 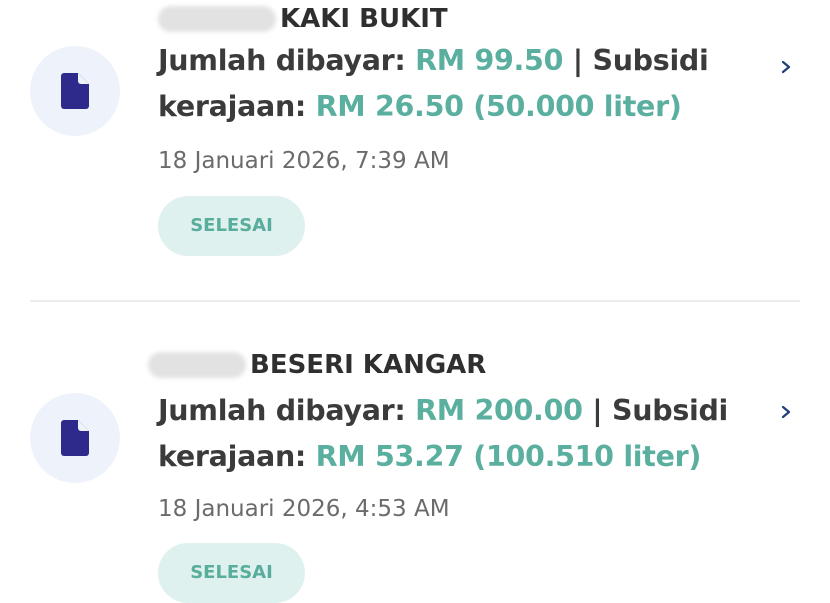 I want to click on subsidy-amount: RM 26.50, so click(x=389, y=106).